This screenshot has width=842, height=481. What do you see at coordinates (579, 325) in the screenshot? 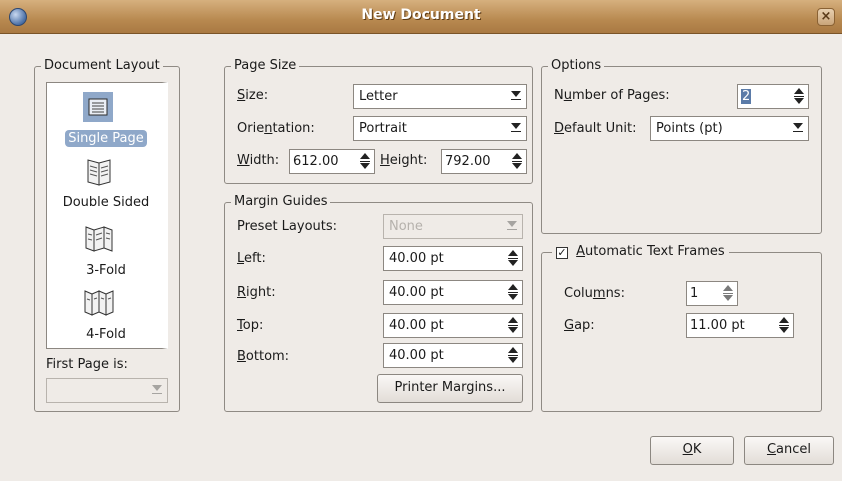
I see `gap-label: Gap:` at bounding box center [579, 325].